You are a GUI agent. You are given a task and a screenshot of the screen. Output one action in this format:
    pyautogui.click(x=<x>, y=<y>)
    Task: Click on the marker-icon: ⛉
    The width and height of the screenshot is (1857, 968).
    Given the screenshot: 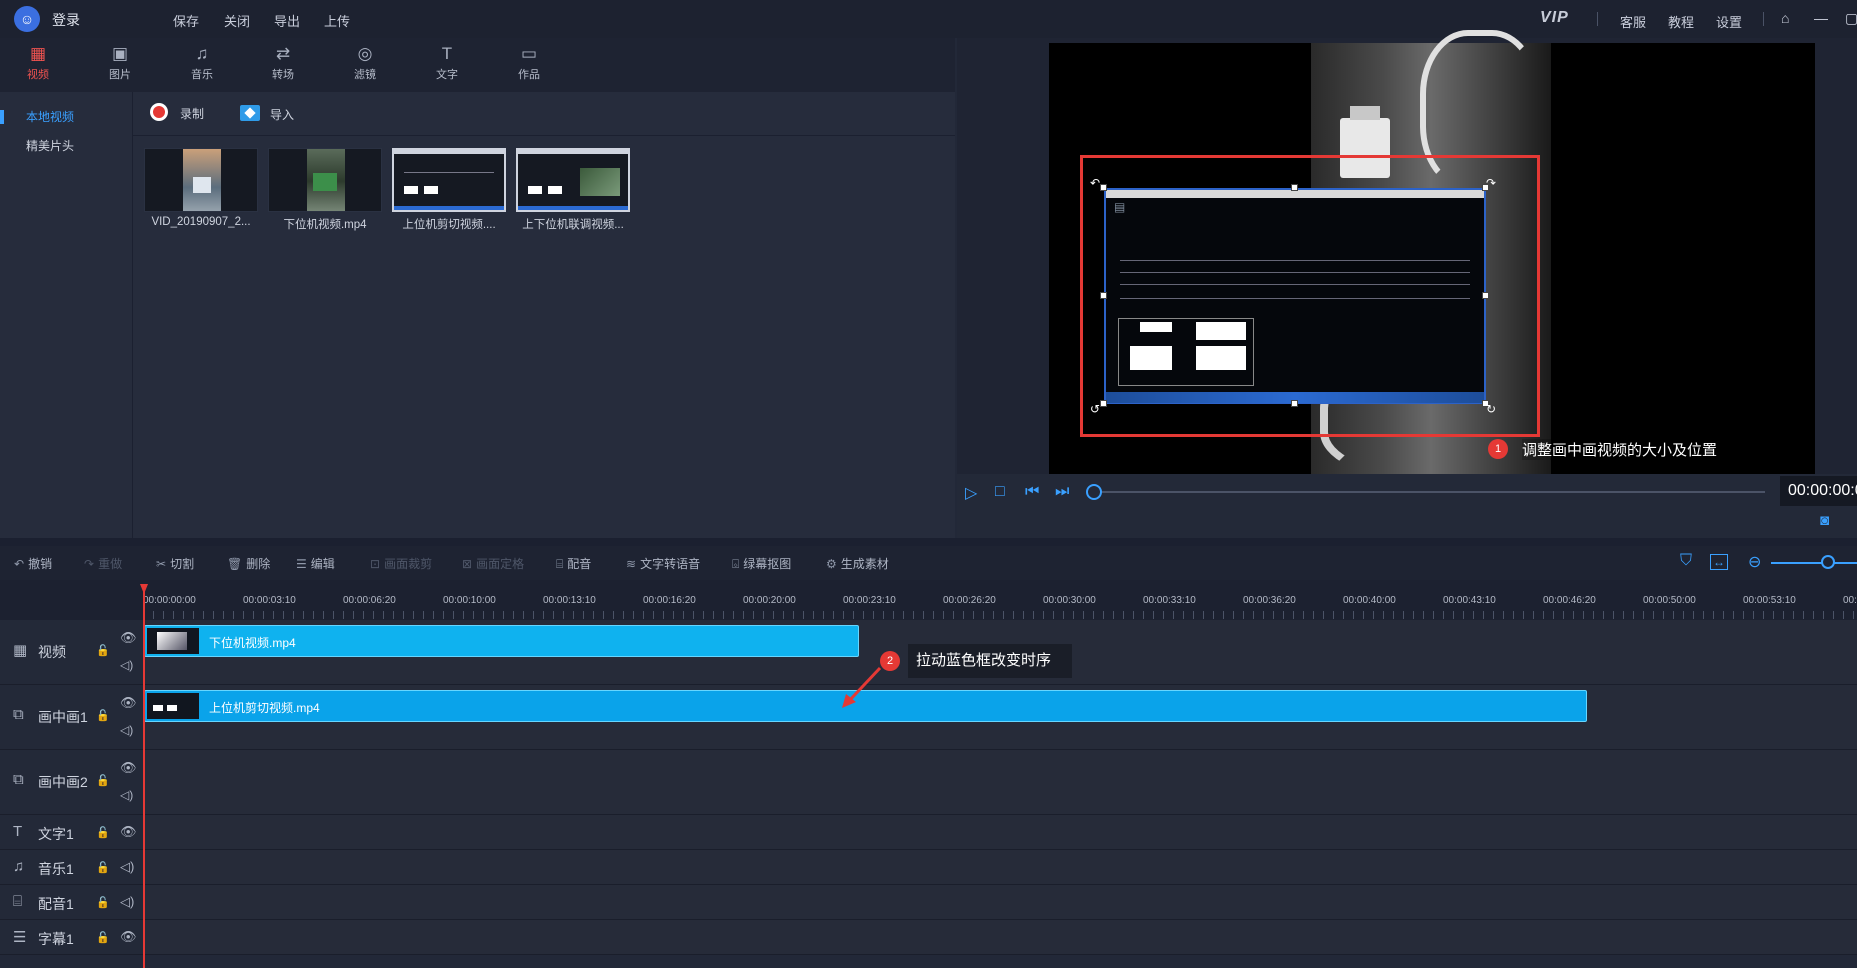 What is the action you would take?
    pyautogui.click(x=1686, y=561)
    